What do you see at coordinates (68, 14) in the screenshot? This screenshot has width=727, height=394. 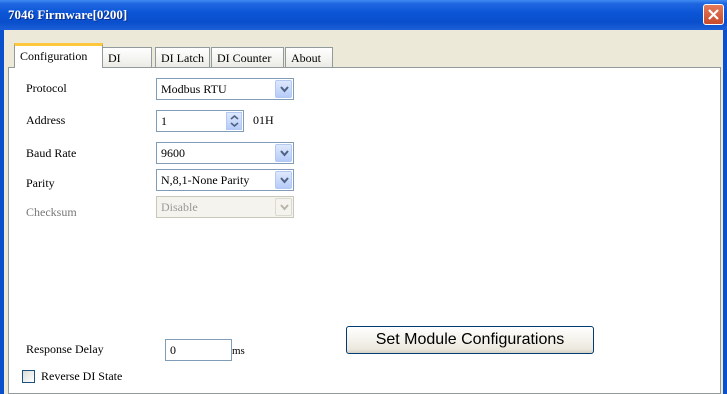 I see `window-title: 7046 Firmware[0200]` at bounding box center [68, 14].